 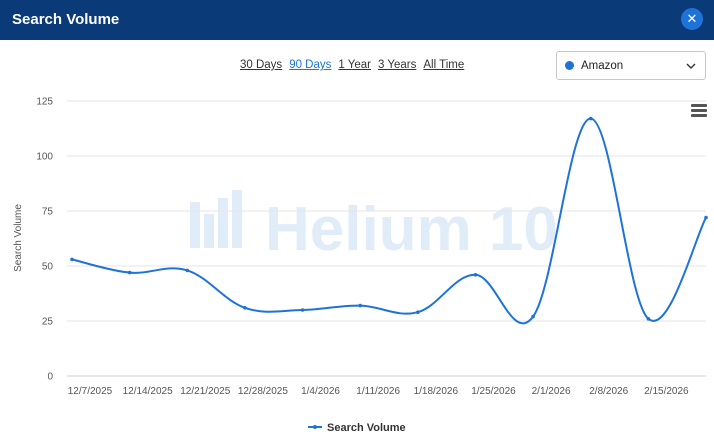 I want to click on y-tick-label: 50, so click(x=48, y=267).